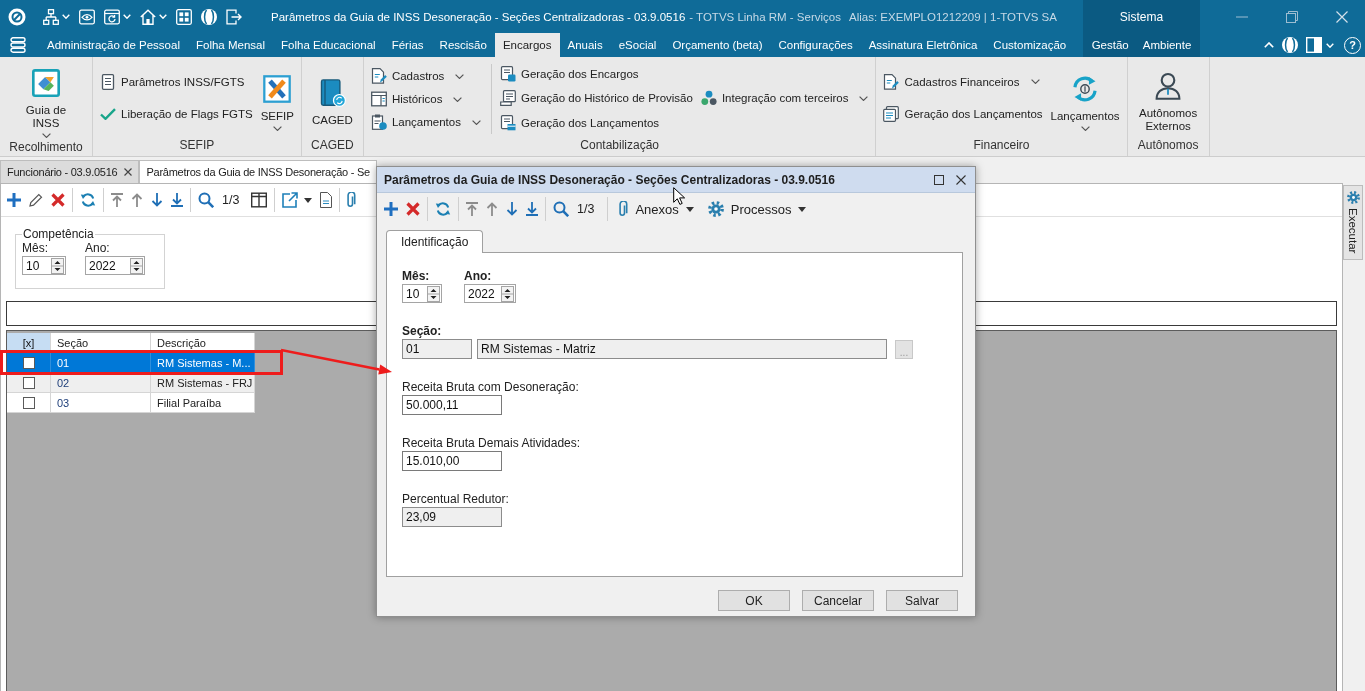 This screenshot has width=1365, height=691. Describe the element at coordinates (1168, 98) in the screenshot. I see `ribbon-button: Autônomos Externos` at that location.